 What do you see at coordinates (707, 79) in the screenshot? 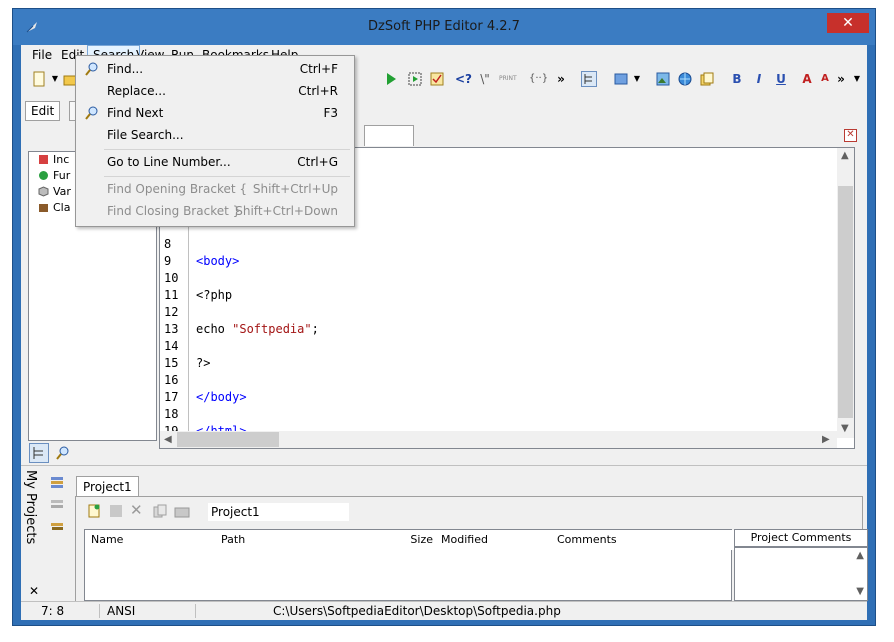
I see `copy-file-icon` at bounding box center [707, 79].